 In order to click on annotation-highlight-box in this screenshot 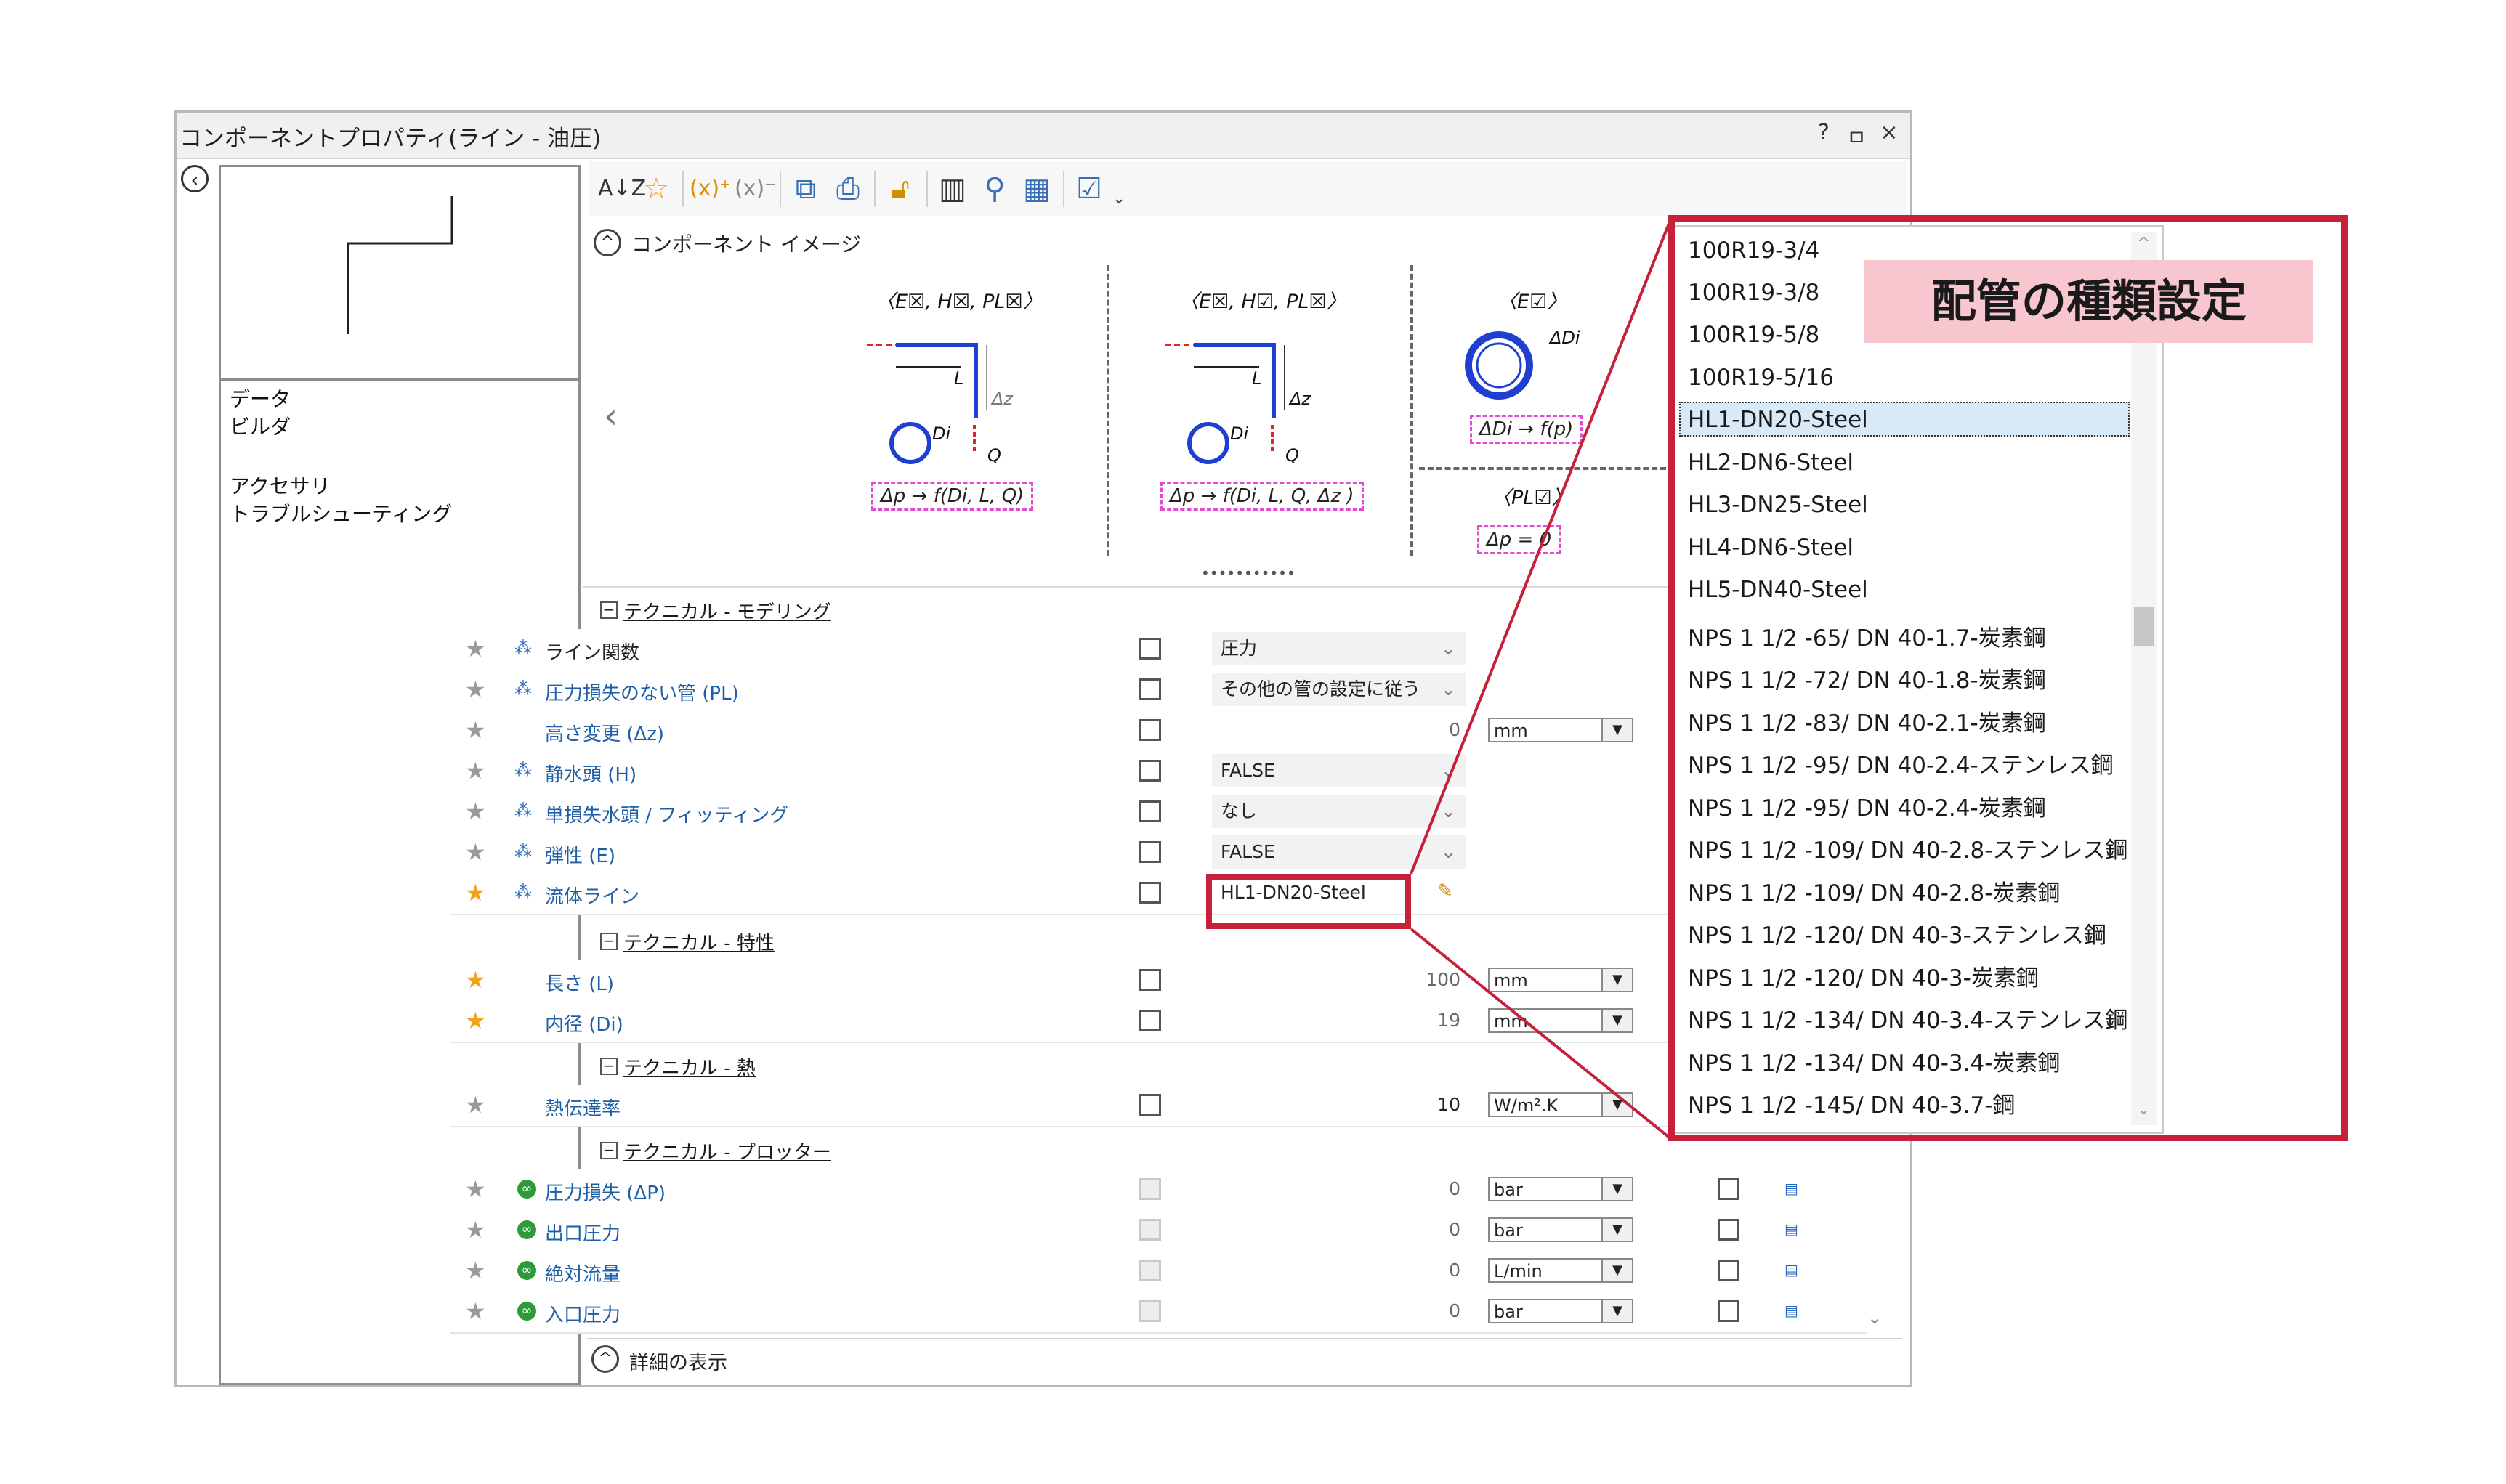, I will do `click(1308, 901)`.